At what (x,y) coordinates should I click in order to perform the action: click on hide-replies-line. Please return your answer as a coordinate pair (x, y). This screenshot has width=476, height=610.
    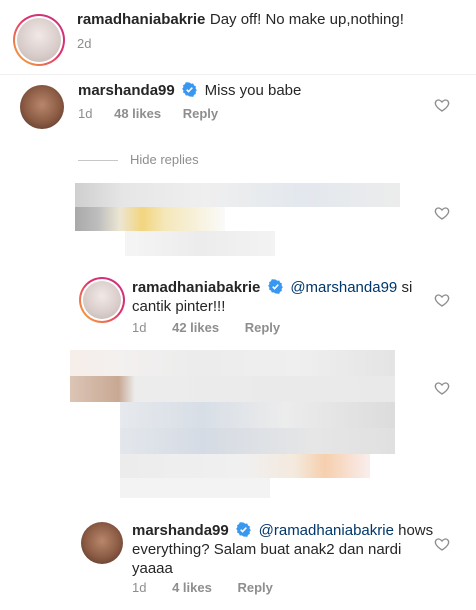
    Looking at the image, I should click on (98, 160).